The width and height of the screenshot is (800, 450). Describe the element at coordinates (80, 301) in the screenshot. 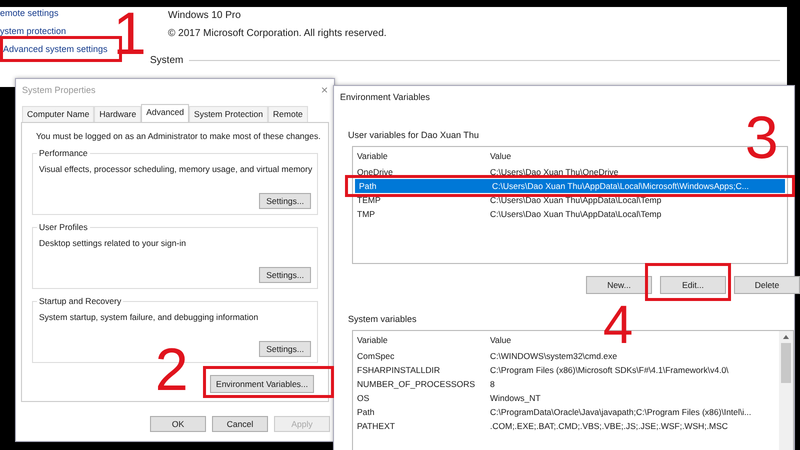

I see `group-label: Startup and Recovery` at that location.